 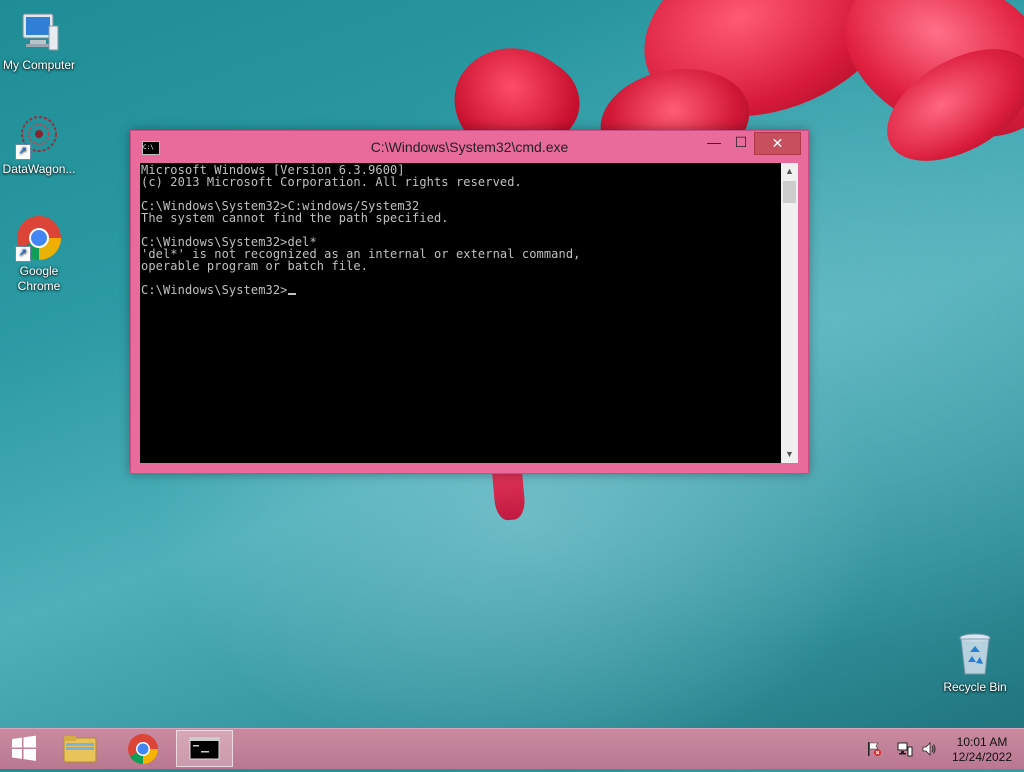 I want to click on volume-icon, so click(x=929, y=749).